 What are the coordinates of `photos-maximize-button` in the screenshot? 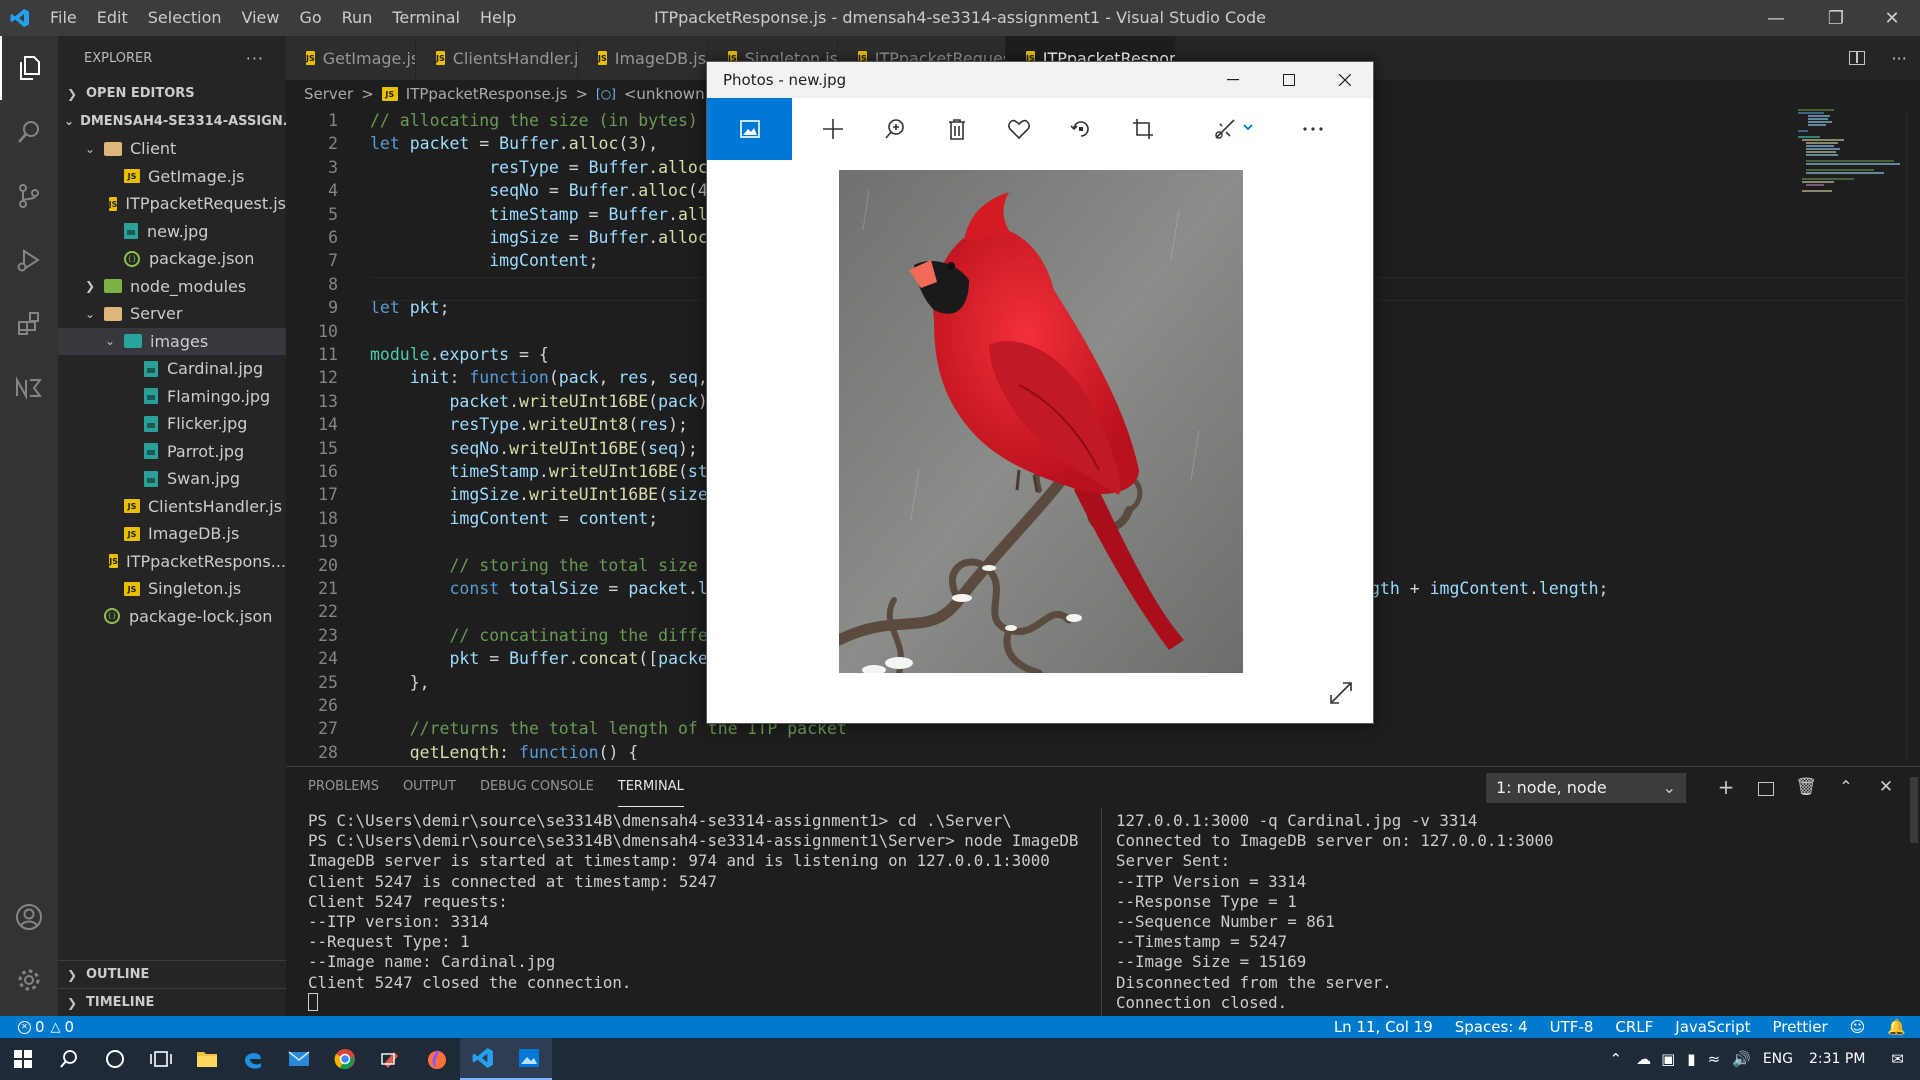 It's located at (1289, 80).